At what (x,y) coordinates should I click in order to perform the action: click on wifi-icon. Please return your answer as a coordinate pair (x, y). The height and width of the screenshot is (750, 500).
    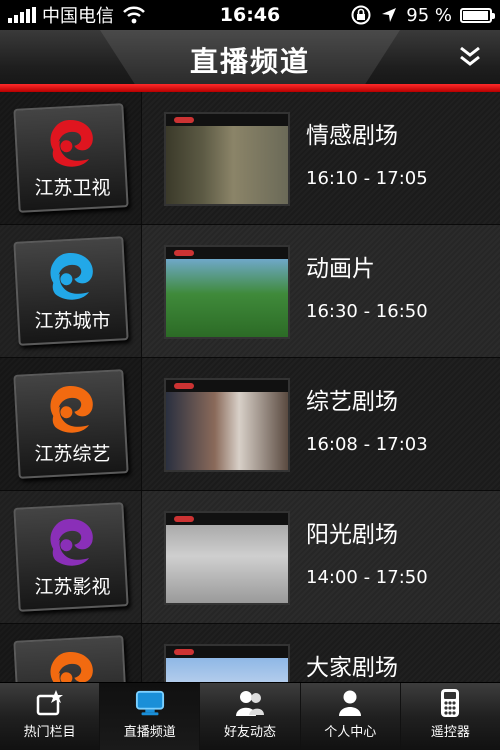
    Looking at the image, I should click on (134, 15).